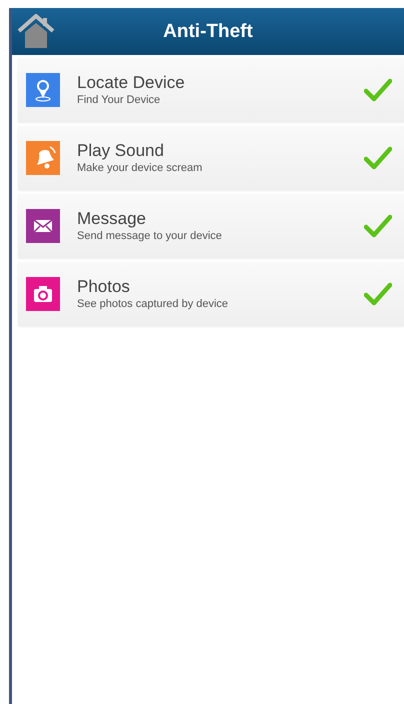 Image resolution: width=404 pixels, height=704 pixels. What do you see at coordinates (121, 150) in the screenshot?
I see `item-title: Play Sound` at bounding box center [121, 150].